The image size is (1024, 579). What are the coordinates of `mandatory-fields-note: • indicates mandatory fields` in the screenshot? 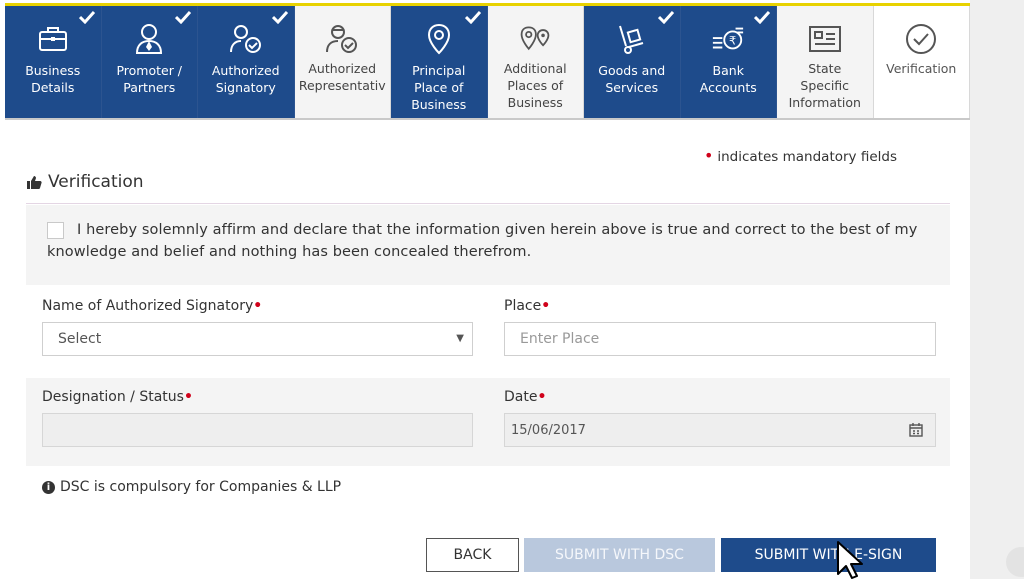 It's located at (800, 155).